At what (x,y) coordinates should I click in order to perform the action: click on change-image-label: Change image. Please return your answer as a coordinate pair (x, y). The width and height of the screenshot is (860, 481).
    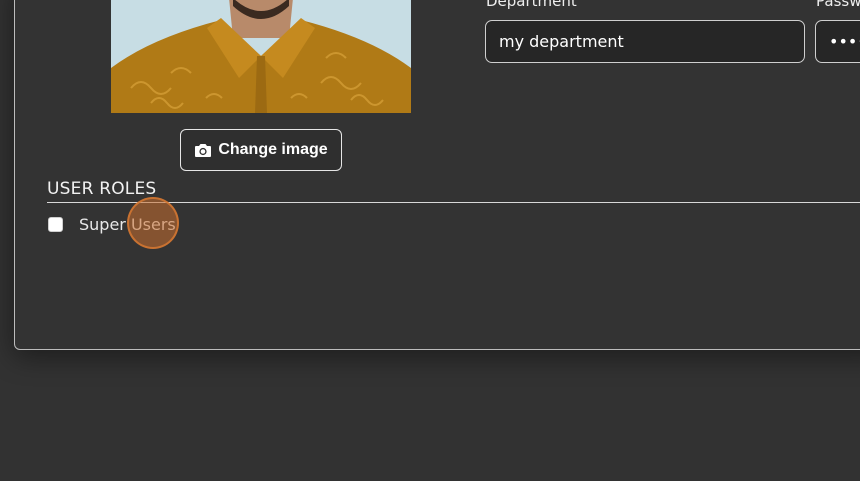
    Looking at the image, I should click on (273, 149).